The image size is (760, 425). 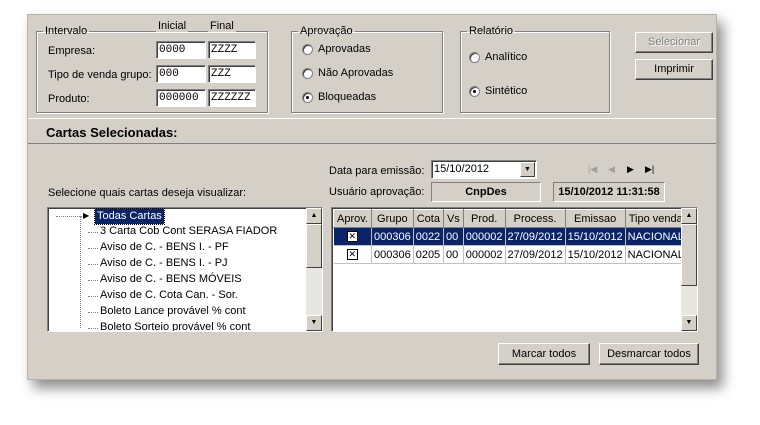 What do you see at coordinates (544, 354) in the screenshot?
I see `marcar-todos-button: Marcar todos` at bounding box center [544, 354].